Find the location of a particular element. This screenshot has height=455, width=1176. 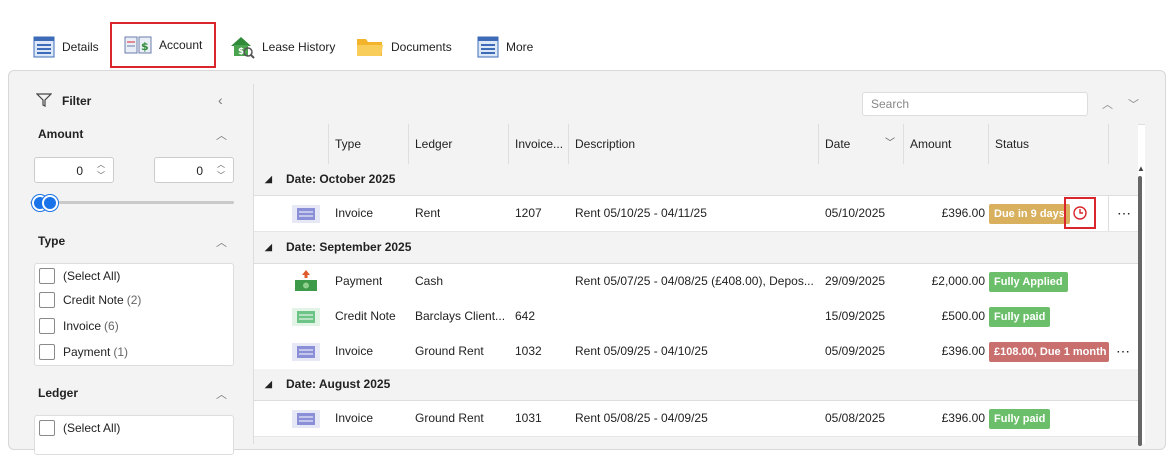

column-header-ledger: Ledger is located at coordinates (458, 144).